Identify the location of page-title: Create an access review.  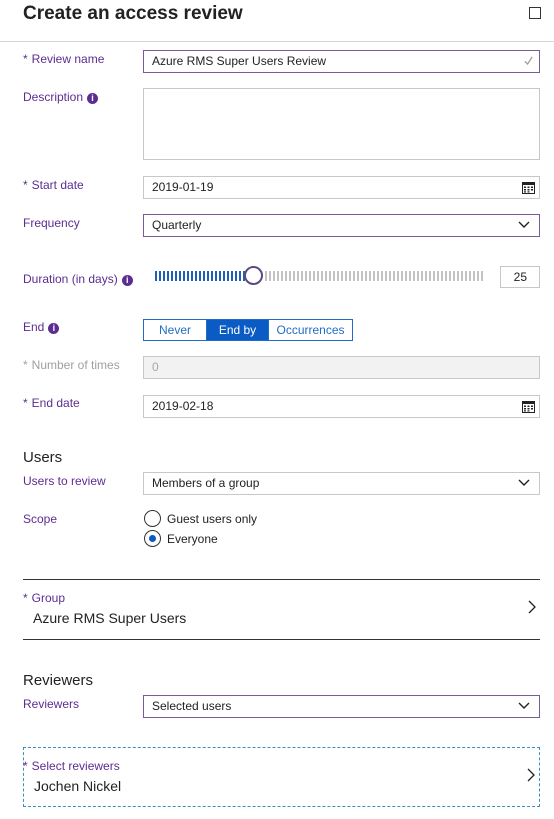
(133, 13).